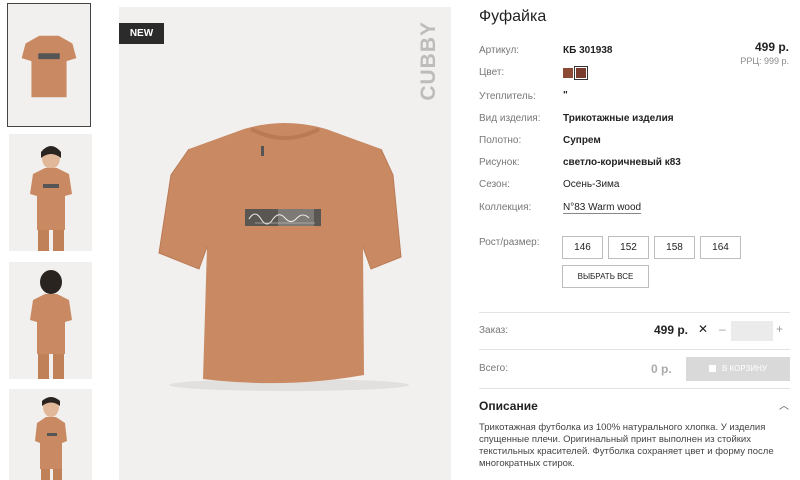 The image size is (800, 480). Describe the element at coordinates (618, 118) in the screenshot. I see `product-type-value: Трикотажные изделия` at that location.